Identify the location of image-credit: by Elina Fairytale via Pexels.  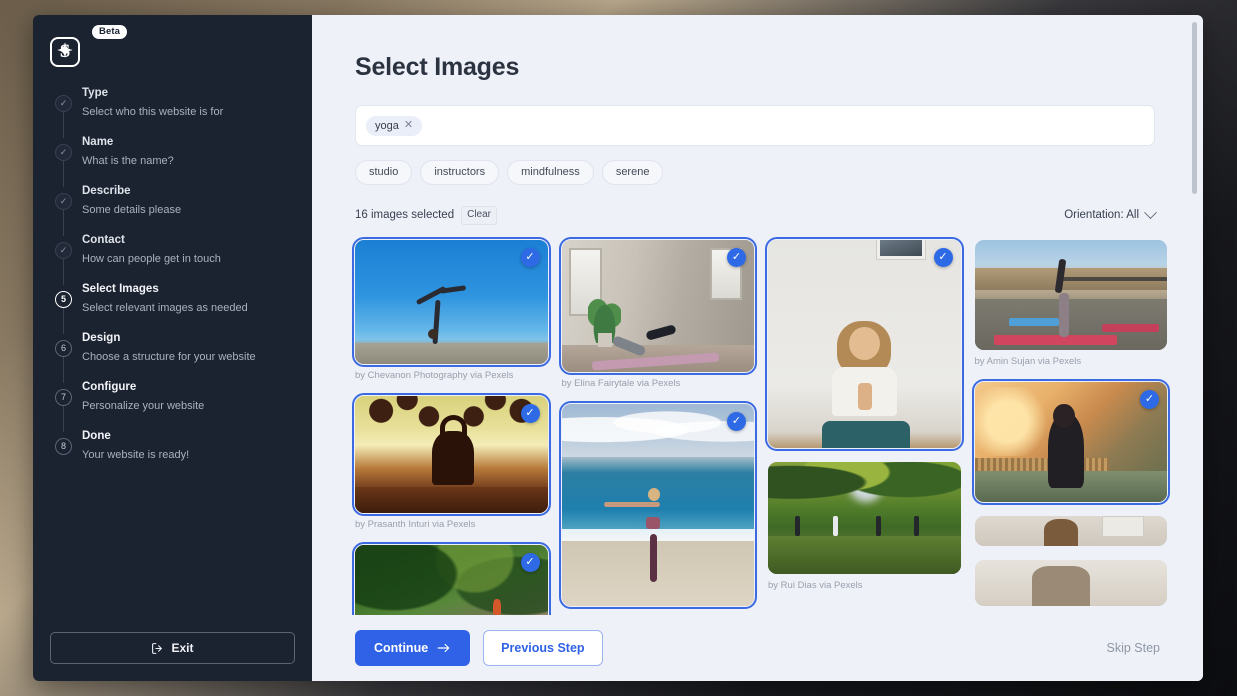
(621, 383).